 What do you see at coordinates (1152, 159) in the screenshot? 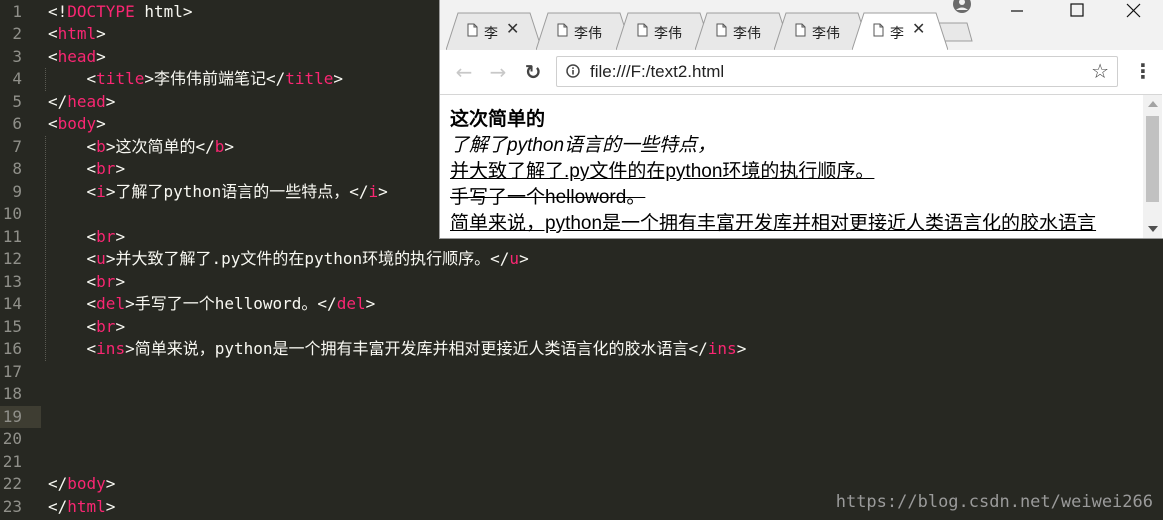
I see `scroll-thumb` at bounding box center [1152, 159].